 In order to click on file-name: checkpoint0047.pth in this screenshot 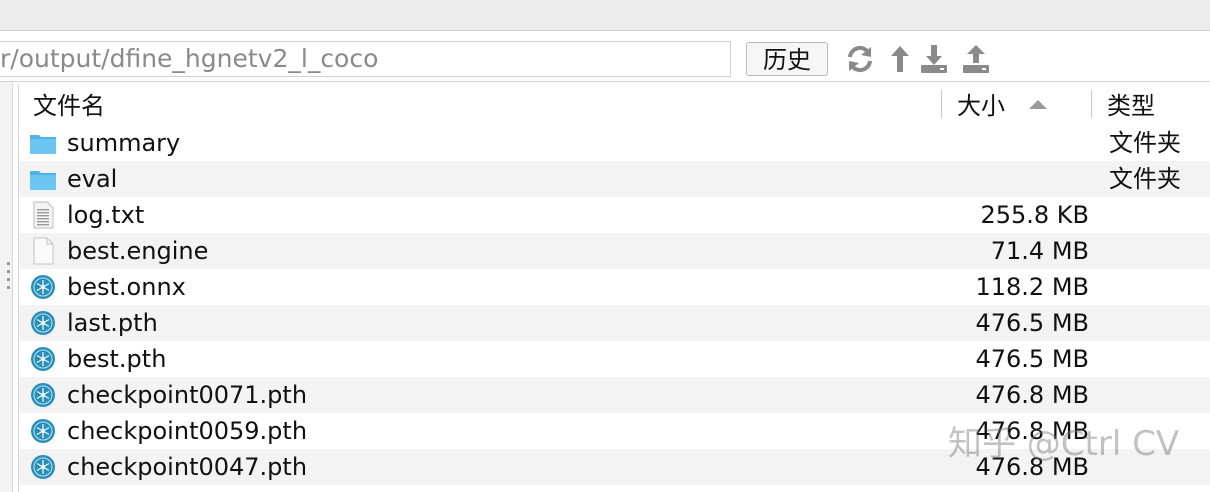, I will do `click(187, 467)`.